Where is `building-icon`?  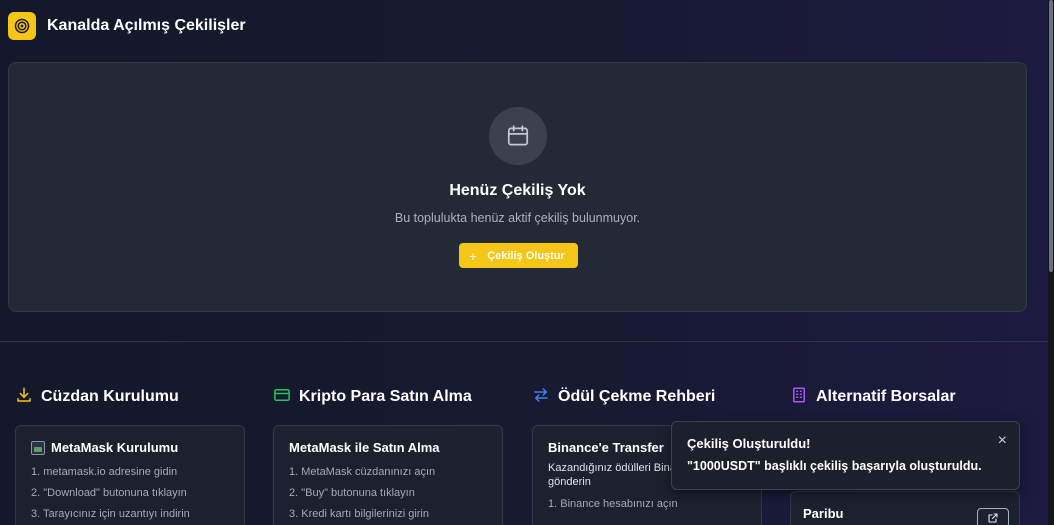
building-icon is located at coordinates (799, 397).